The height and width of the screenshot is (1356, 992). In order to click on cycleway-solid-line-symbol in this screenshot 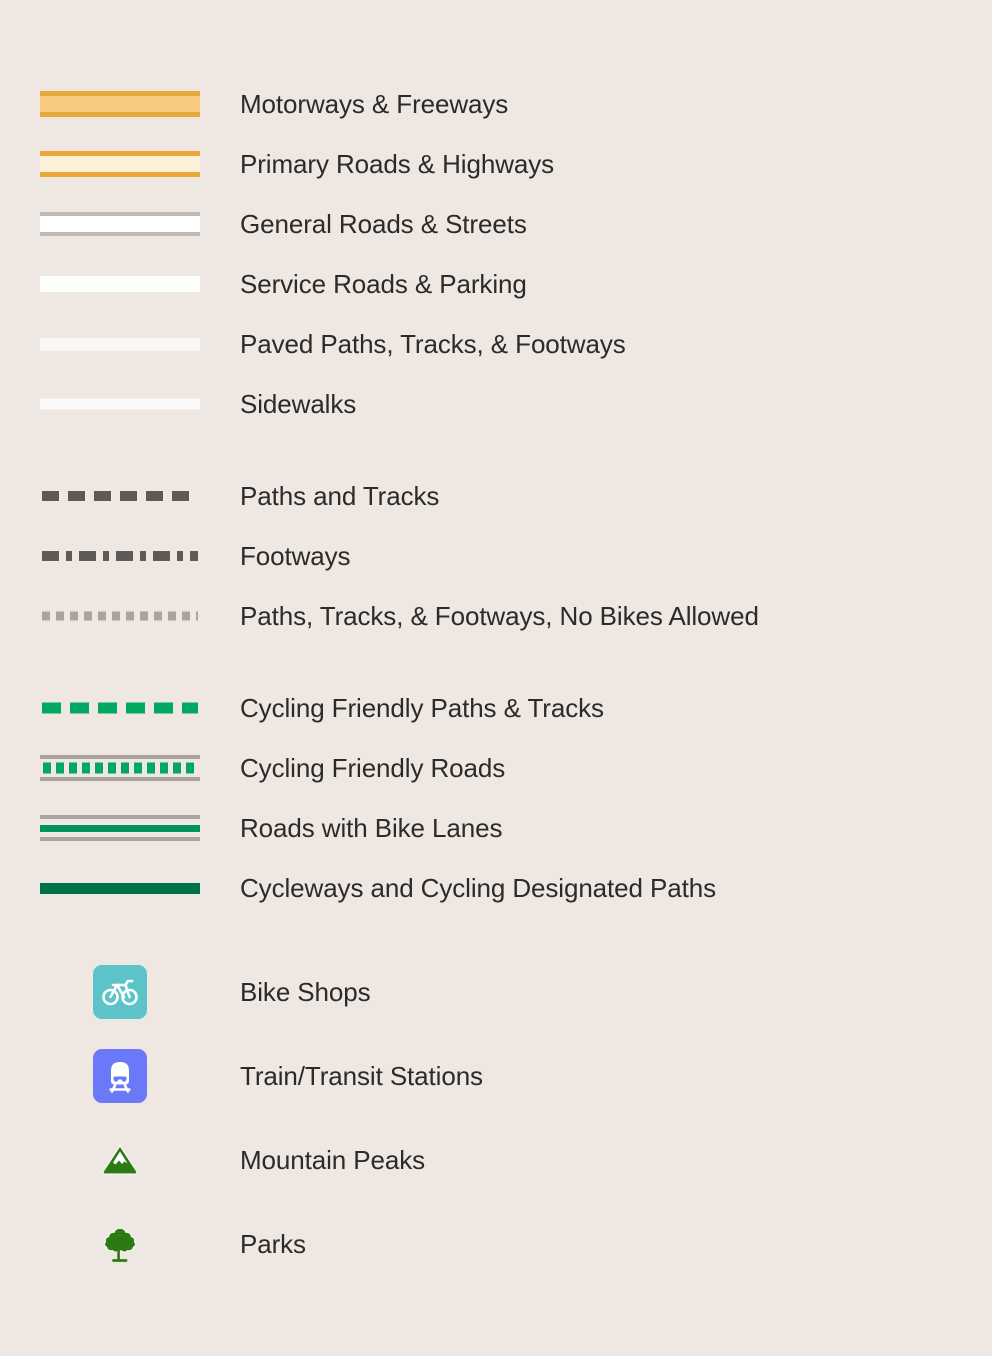, I will do `click(120, 888)`.